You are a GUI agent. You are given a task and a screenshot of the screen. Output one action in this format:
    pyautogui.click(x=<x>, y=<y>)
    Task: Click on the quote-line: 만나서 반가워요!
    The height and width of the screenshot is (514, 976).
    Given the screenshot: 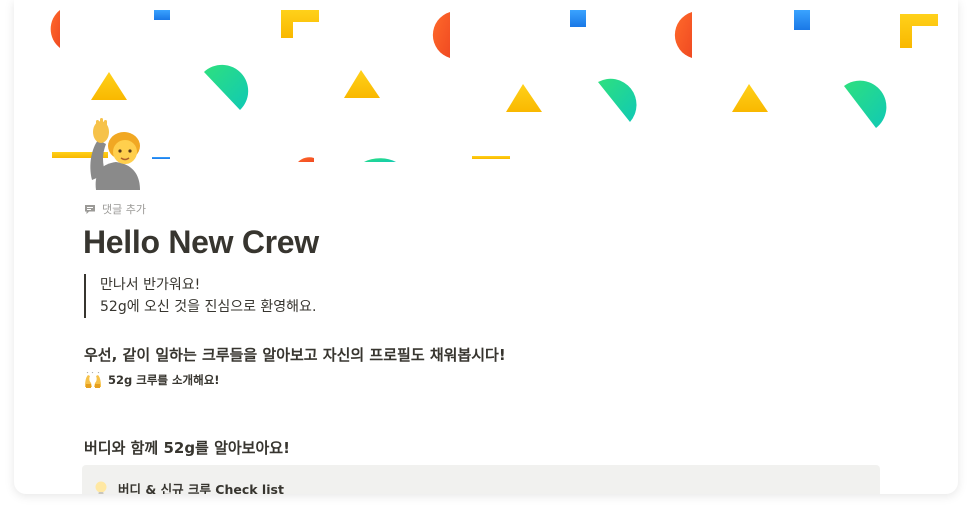 What is the action you would take?
    pyautogui.click(x=150, y=285)
    